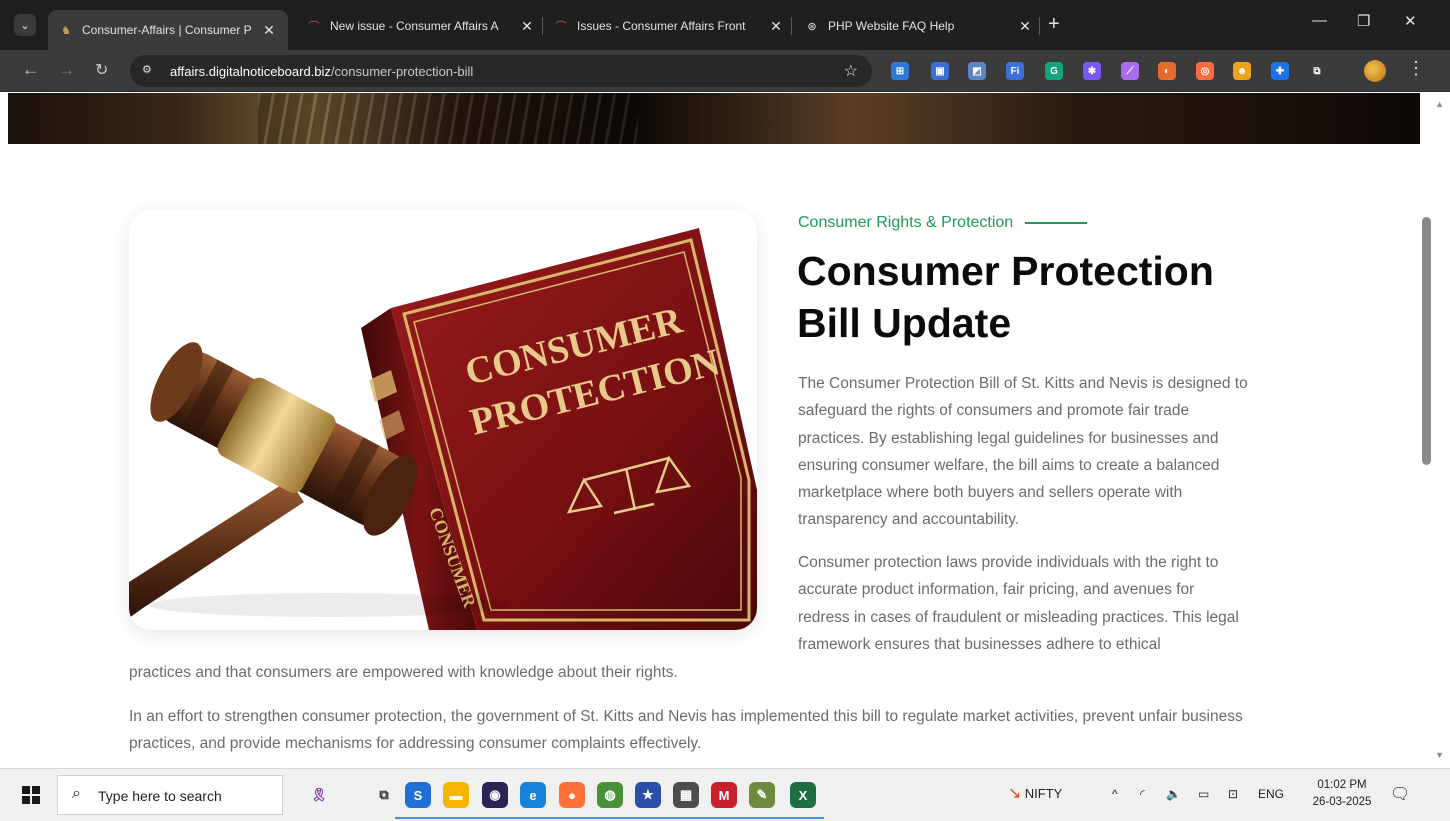 This screenshot has height=821, width=1450. What do you see at coordinates (1416, 68) in the screenshot?
I see `browser-menu-icon: ⋮` at bounding box center [1416, 68].